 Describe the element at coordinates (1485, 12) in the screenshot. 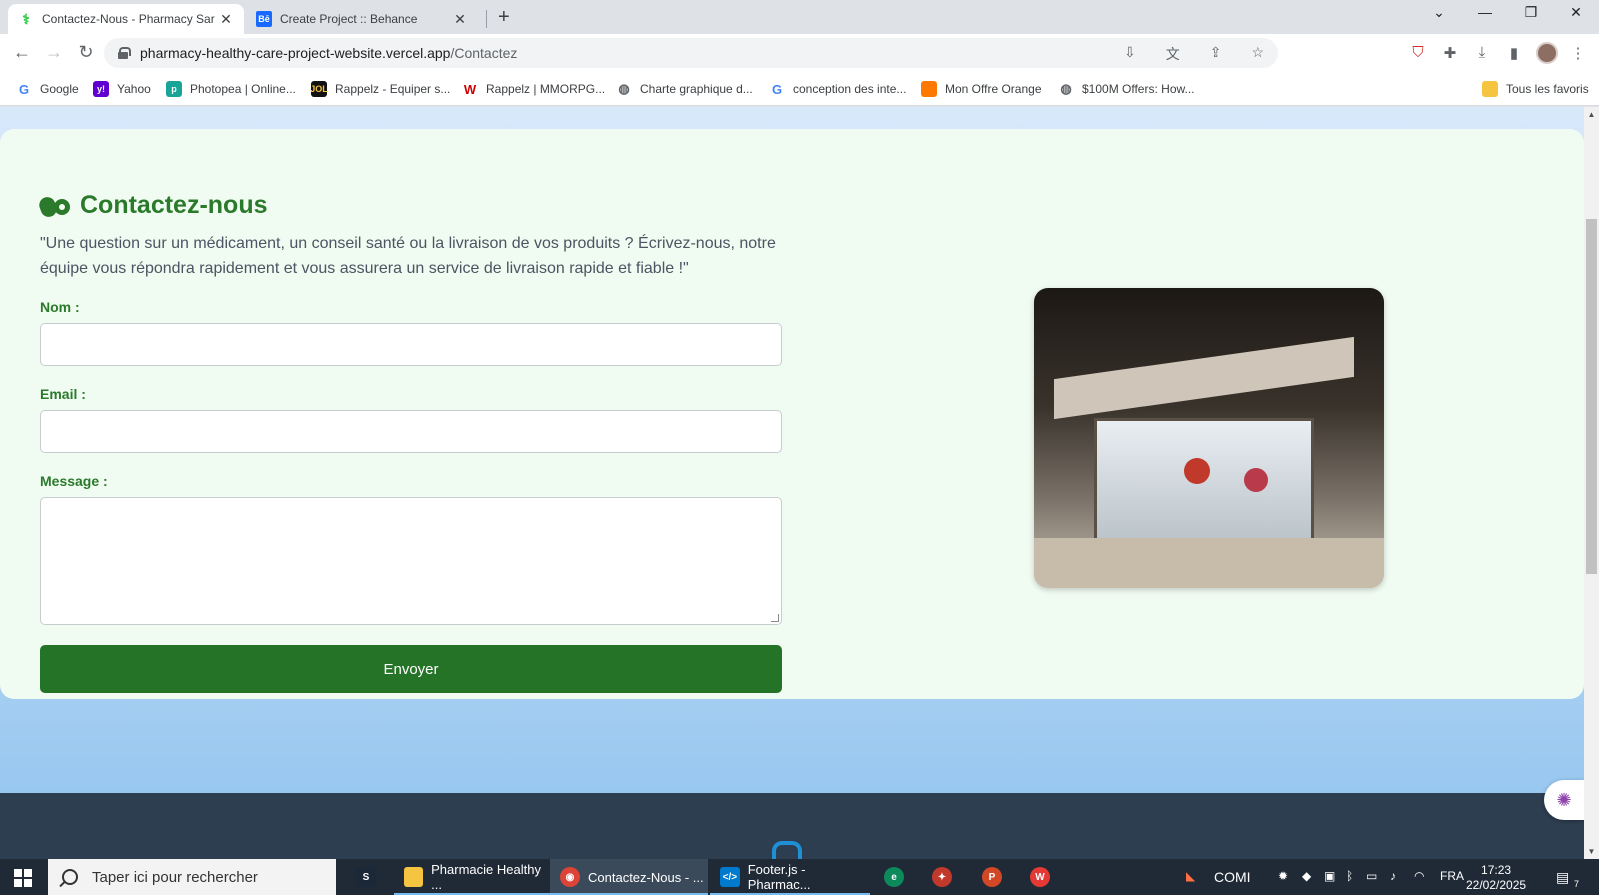

I see `minimize-button: —` at that location.